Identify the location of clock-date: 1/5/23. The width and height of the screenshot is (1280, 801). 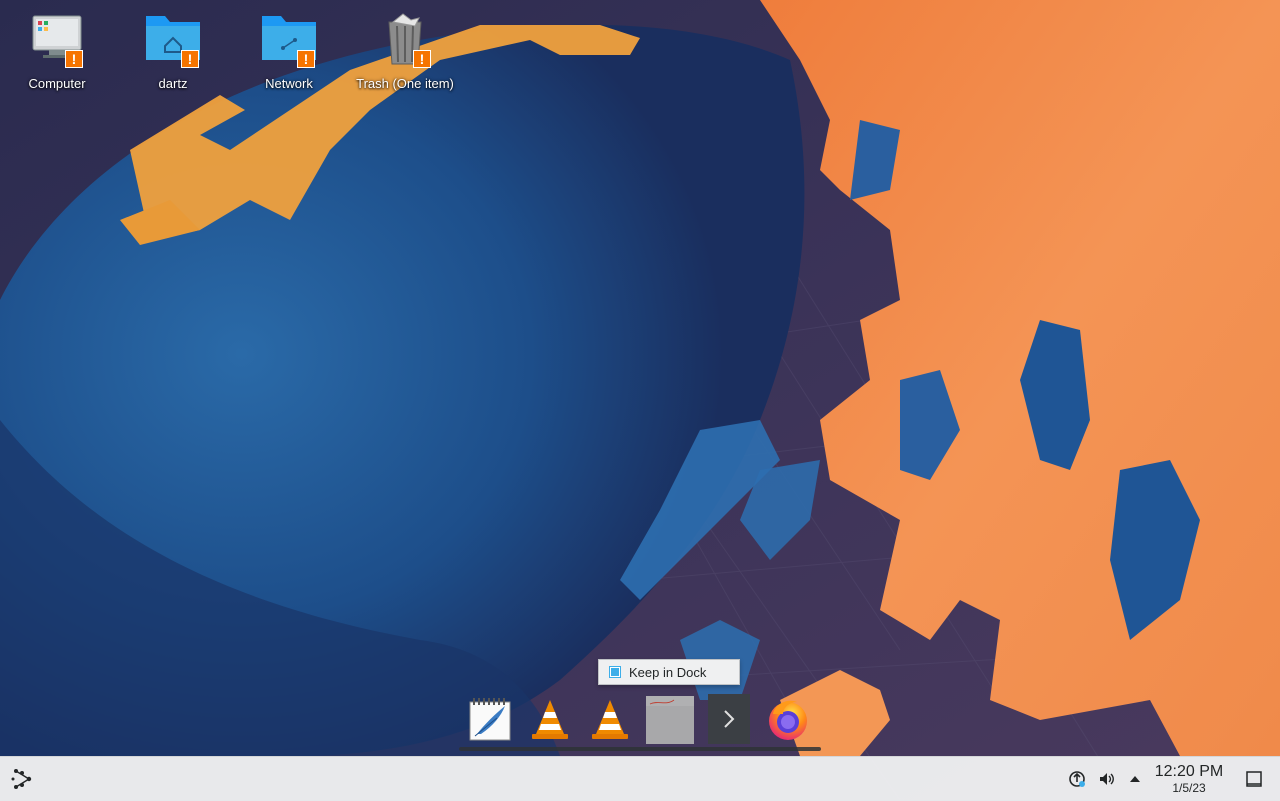
(1189, 788).